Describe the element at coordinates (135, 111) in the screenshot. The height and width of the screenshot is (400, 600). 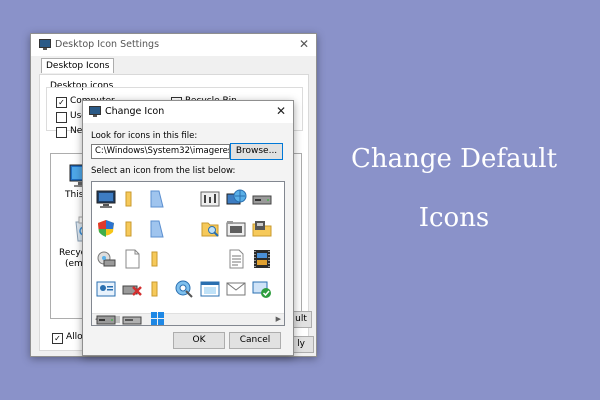
I see `dialog-title: Change Icon` at that location.